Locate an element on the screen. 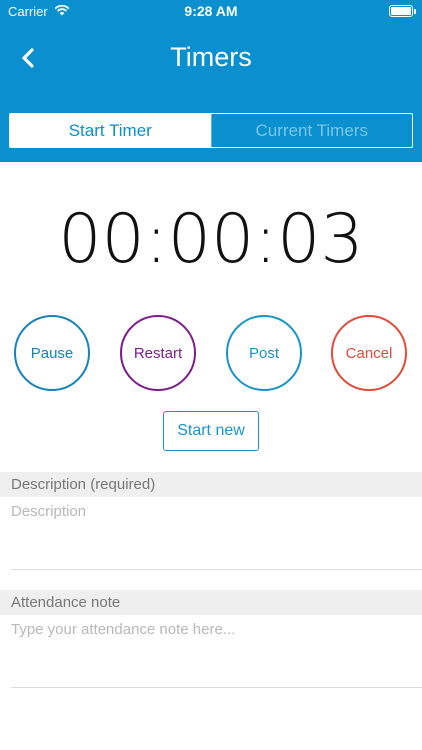 This screenshot has height=750, width=422. status-bar: Carrier 9:28 AM is located at coordinates (211, 11).